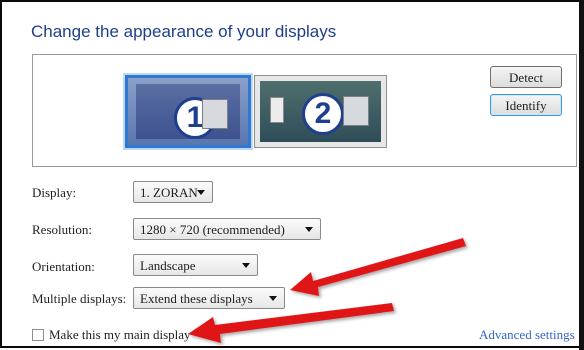  I want to click on multiple-displays-select: Extend these displays, so click(209, 298).